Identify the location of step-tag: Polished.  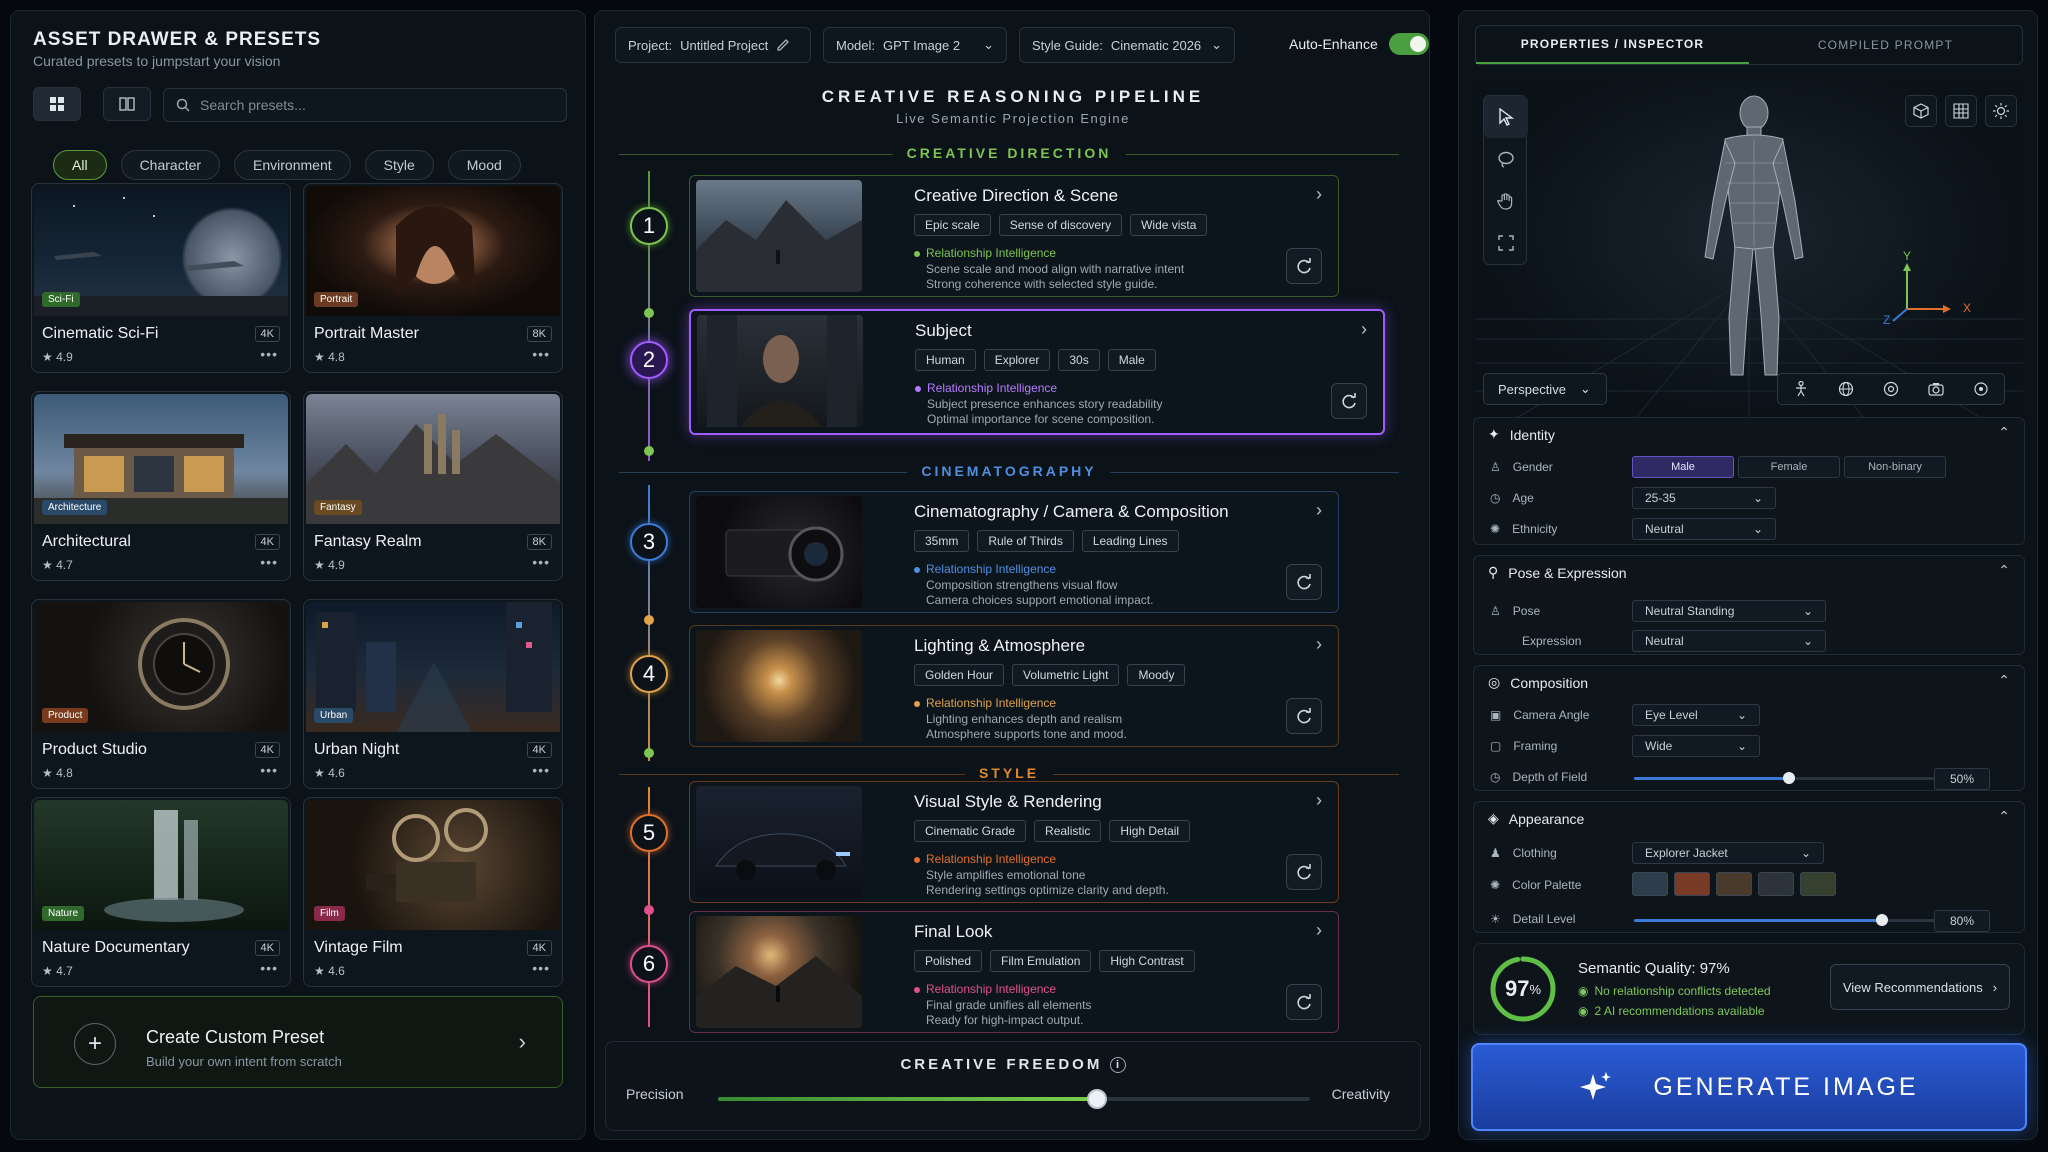
(948, 961).